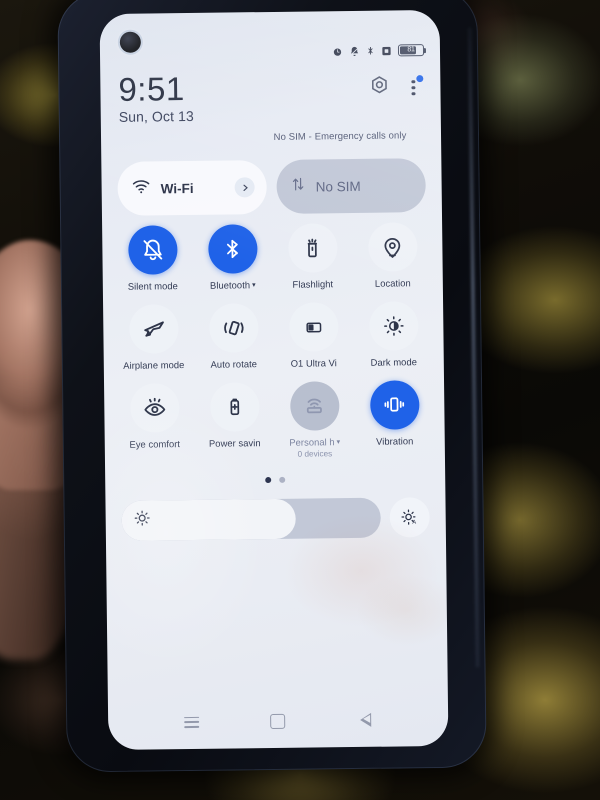 The image size is (600, 800). I want to click on tile-airplane-mode: Airplane mode, so click(153, 337).